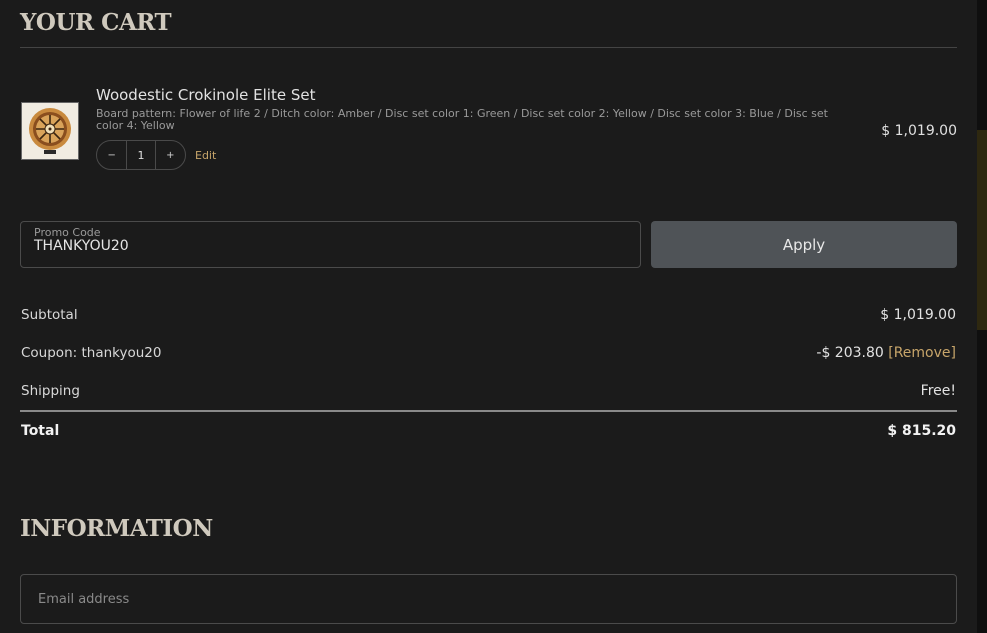 This screenshot has height=633, width=987. What do you see at coordinates (205, 155) in the screenshot?
I see `edit-item-link: Edit` at bounding box center [205, 155].